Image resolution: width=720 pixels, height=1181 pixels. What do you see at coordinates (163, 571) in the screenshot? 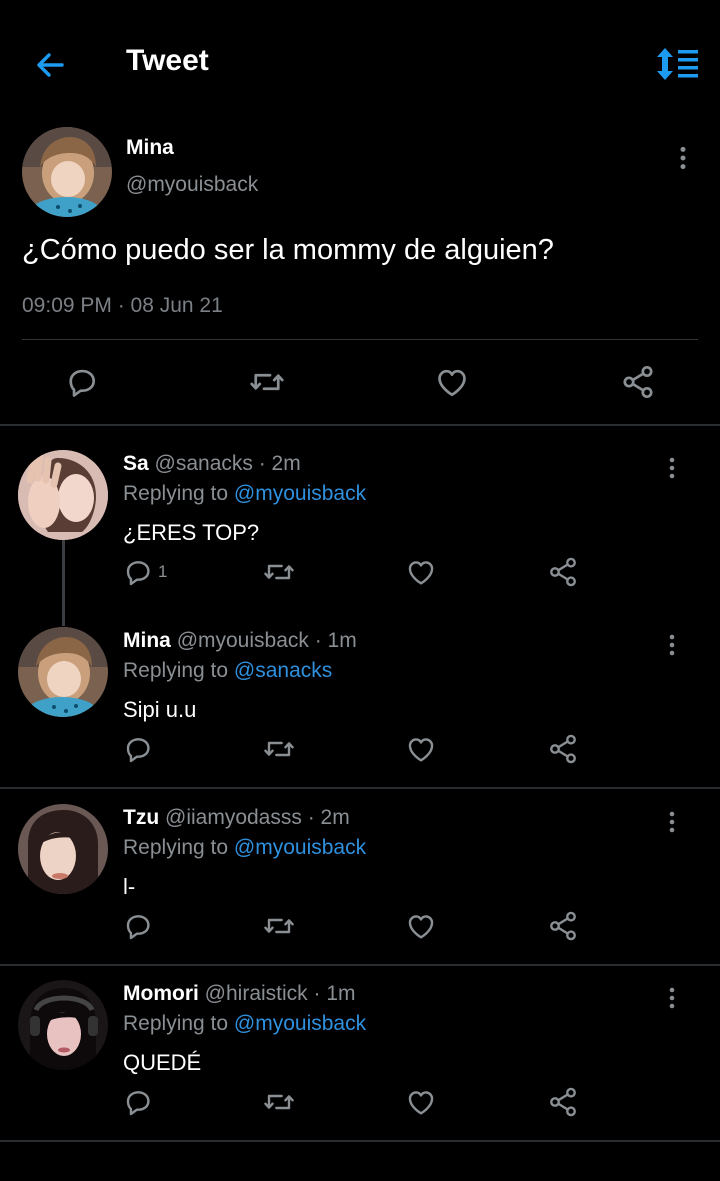
I see `reply-count: 1` at bounding box center [163, 571].